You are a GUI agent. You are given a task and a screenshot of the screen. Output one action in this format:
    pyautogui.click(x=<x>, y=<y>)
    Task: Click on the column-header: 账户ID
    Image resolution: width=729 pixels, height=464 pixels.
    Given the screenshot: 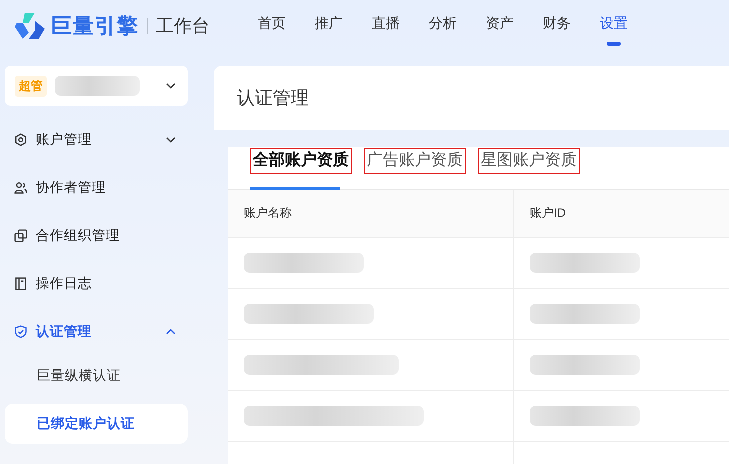 What is the action you would take?
    pyautogui.click(x=548, y=213)
    